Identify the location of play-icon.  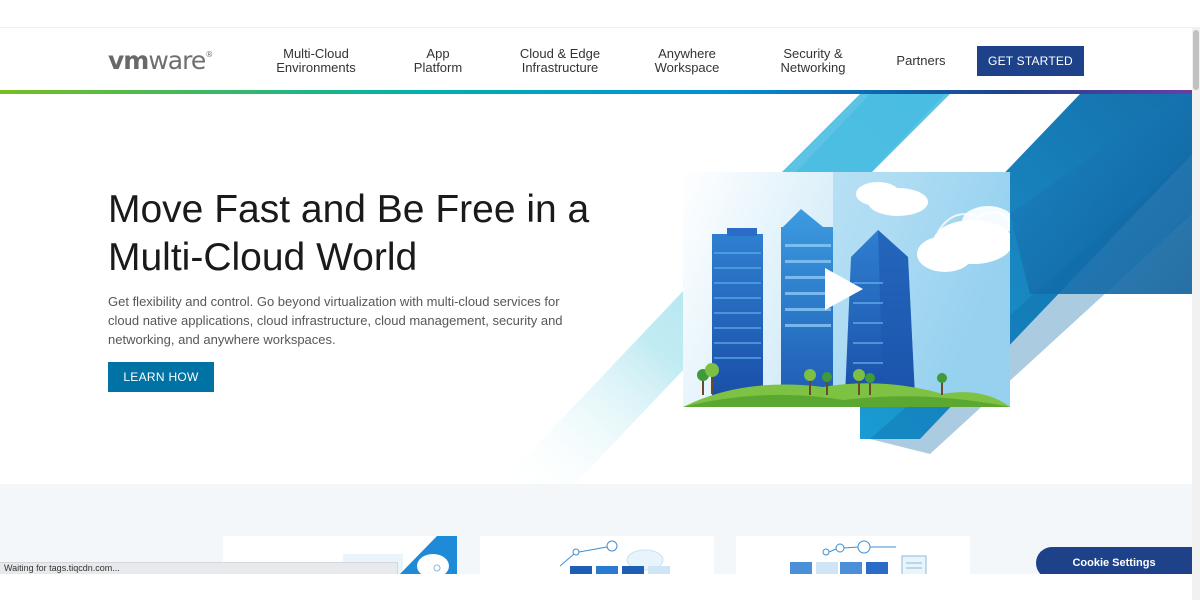
(844, 289).